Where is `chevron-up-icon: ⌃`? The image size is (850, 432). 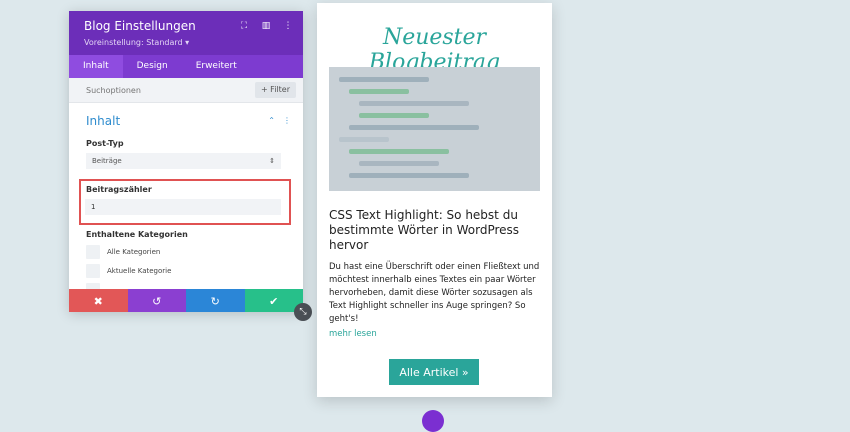
chevron-up-icon: ⌃ is located at coordinates (271, 120).